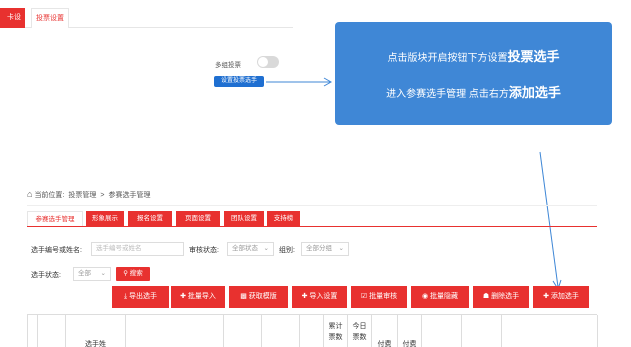 The height and width of the screenshot is (347, 631). Describe the element at coordinates (336, 331) in the screenshot. I see `table-col-total-votes: 累计 票数` at that location.